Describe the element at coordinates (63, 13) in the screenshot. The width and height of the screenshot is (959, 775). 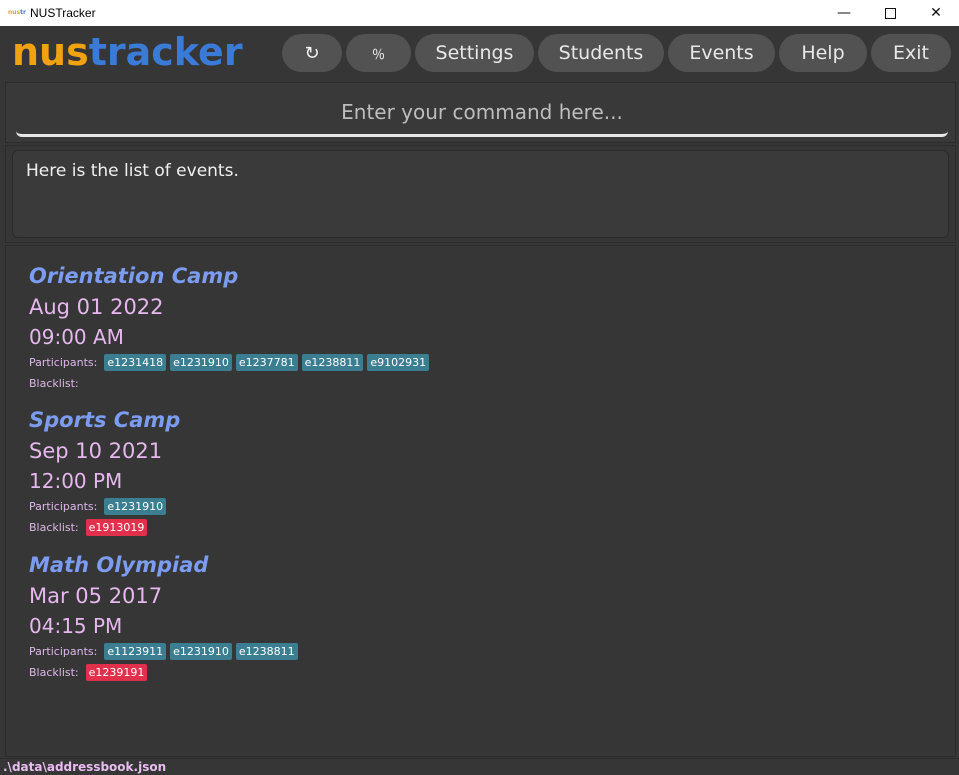
I see `window-title: NUSTracker` at that location.